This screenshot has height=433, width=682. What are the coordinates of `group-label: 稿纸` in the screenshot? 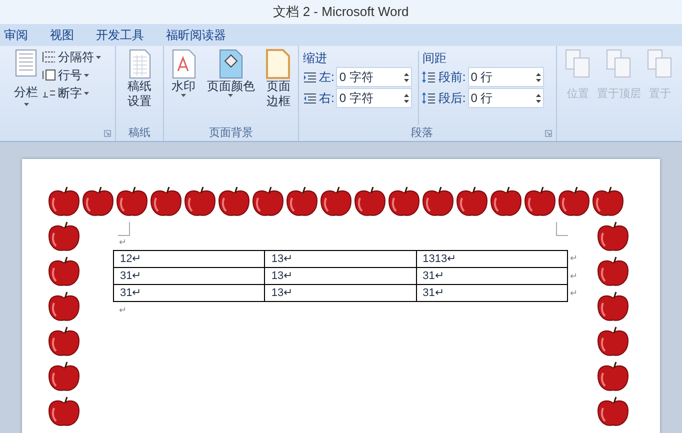 It's located at (139, 133).